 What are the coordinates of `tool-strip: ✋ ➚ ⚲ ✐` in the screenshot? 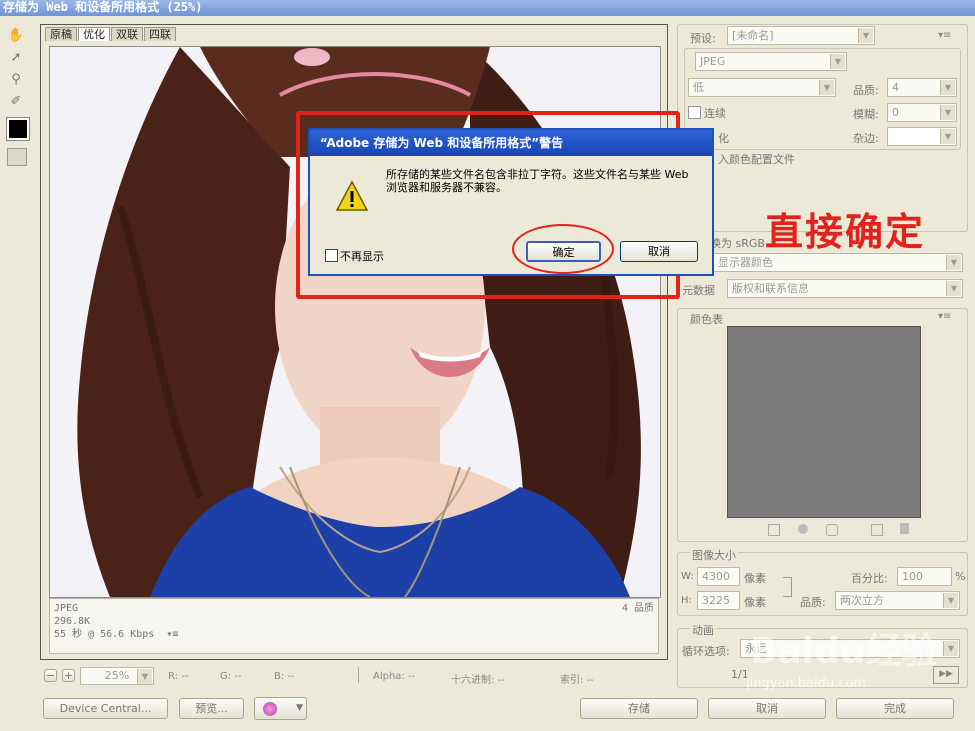 It's located at (18, 96).